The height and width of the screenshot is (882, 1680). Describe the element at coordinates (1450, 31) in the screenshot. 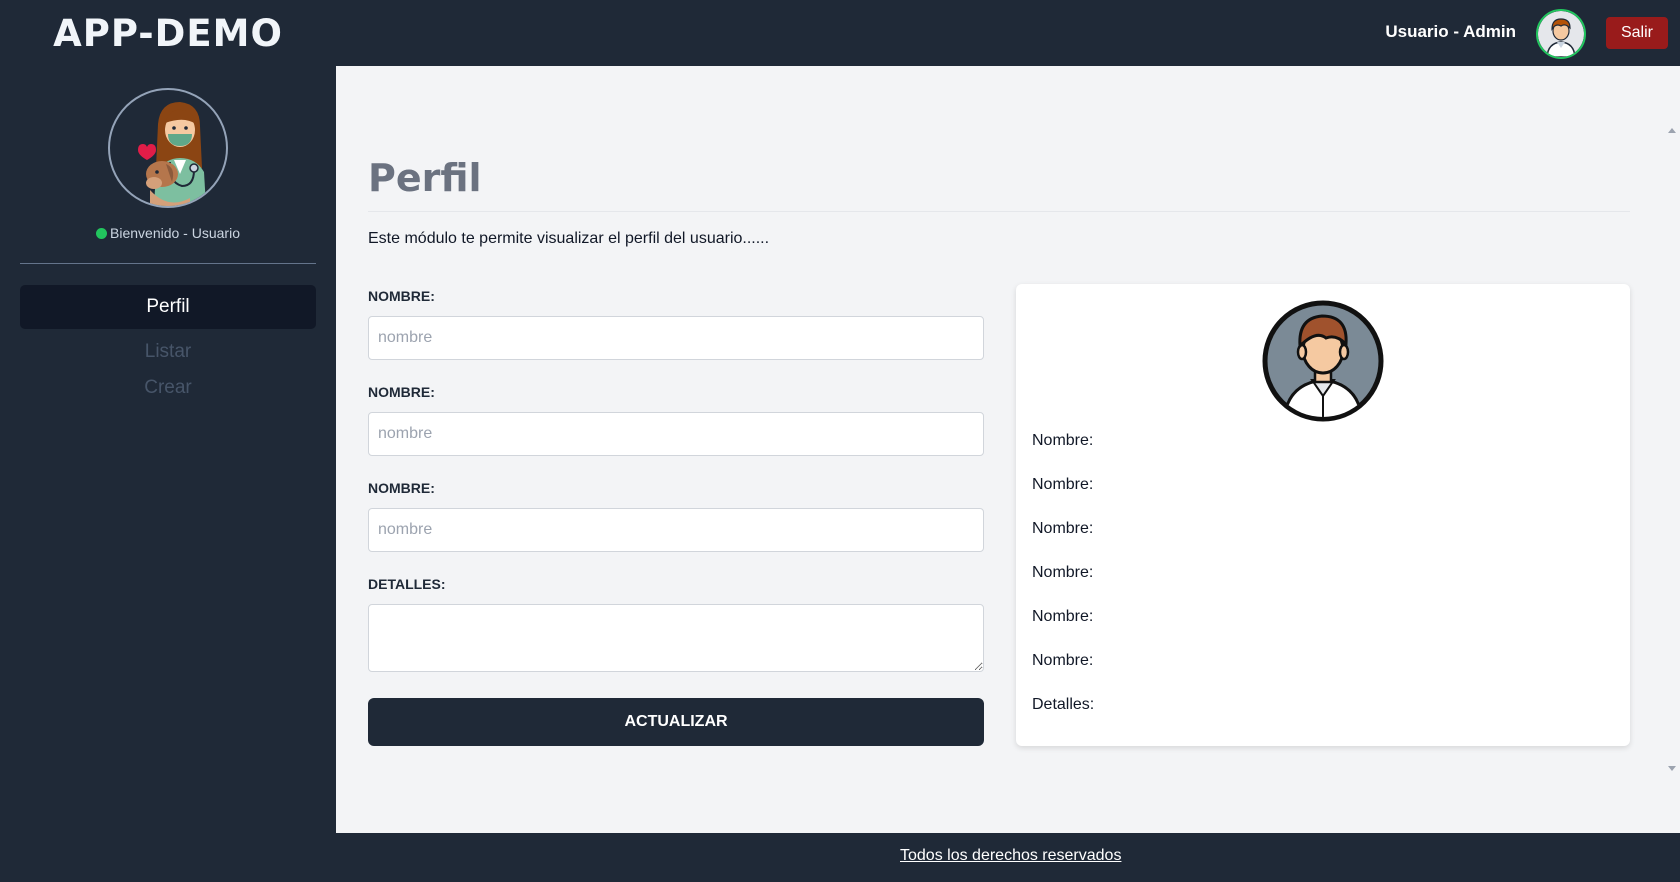

I see `header-user-label: Usuario - Admin` at that location.